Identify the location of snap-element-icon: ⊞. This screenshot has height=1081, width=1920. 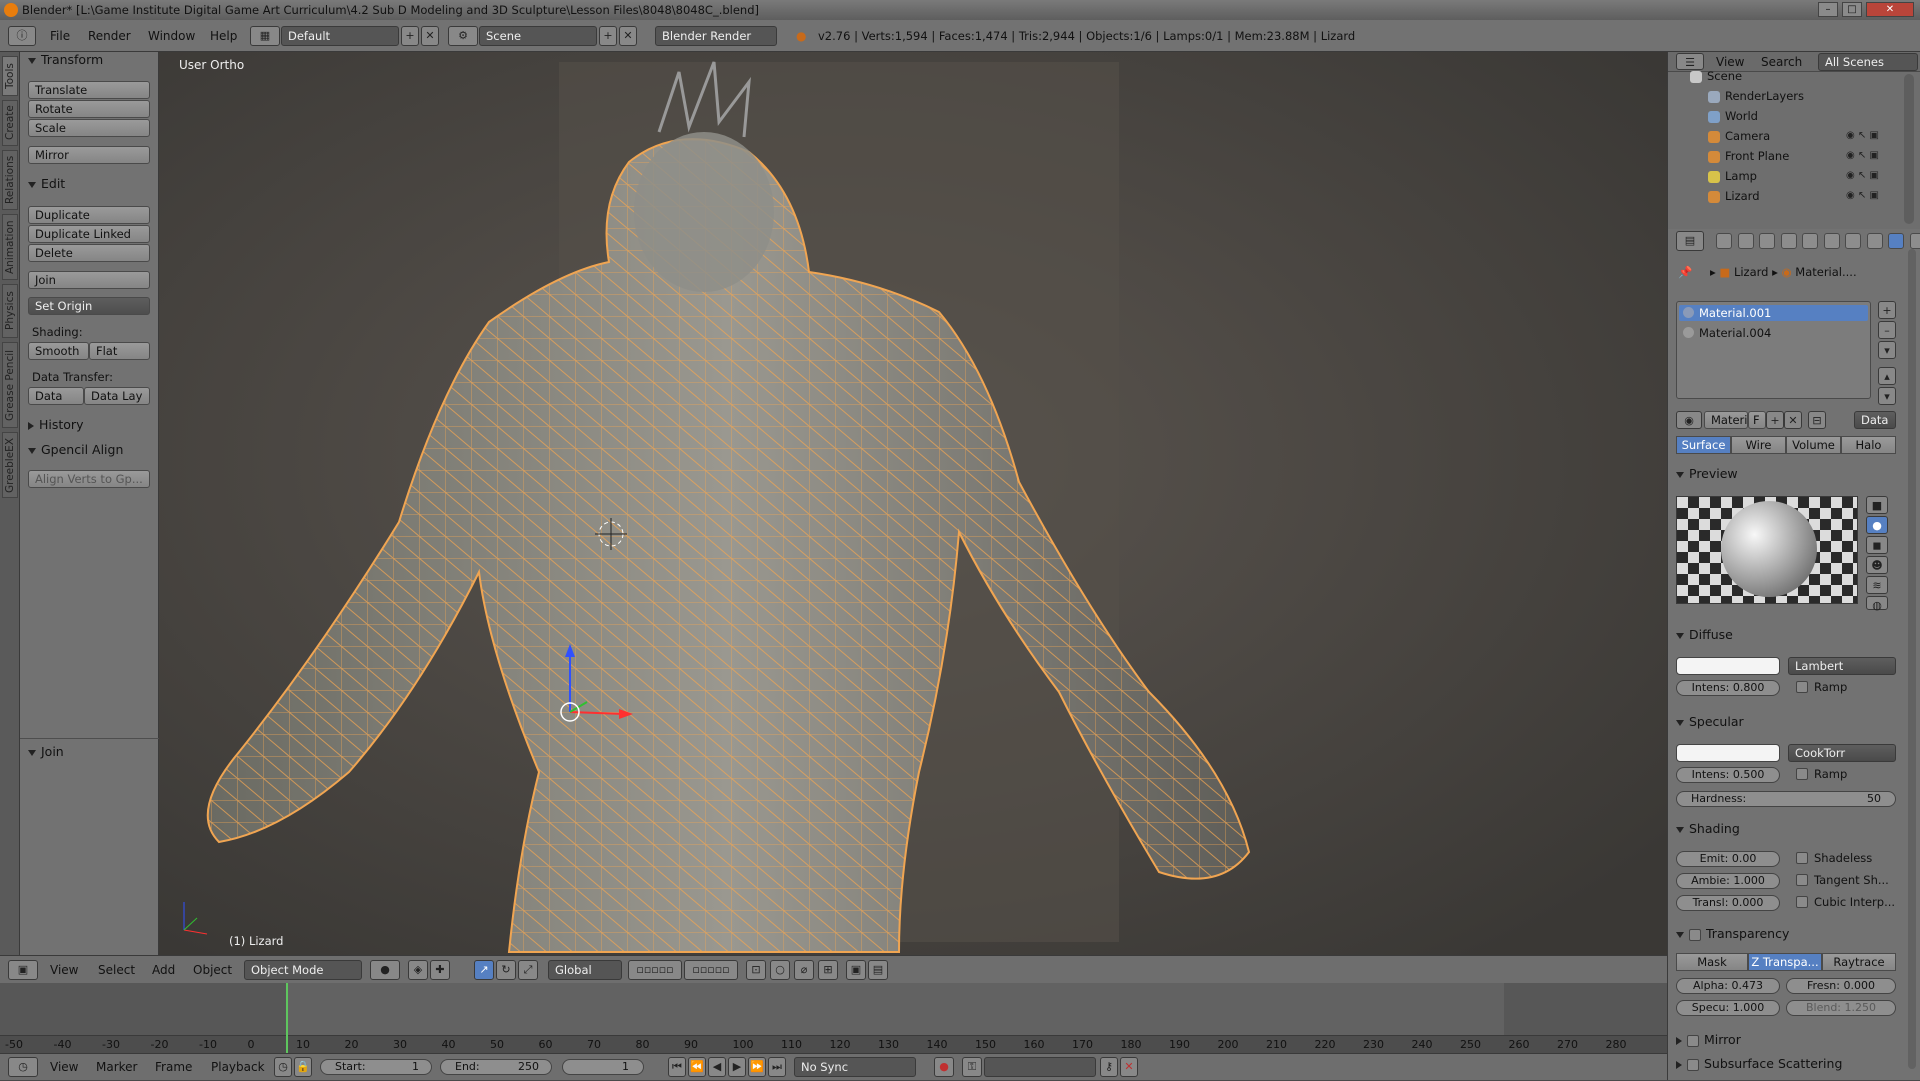
(828, 970).